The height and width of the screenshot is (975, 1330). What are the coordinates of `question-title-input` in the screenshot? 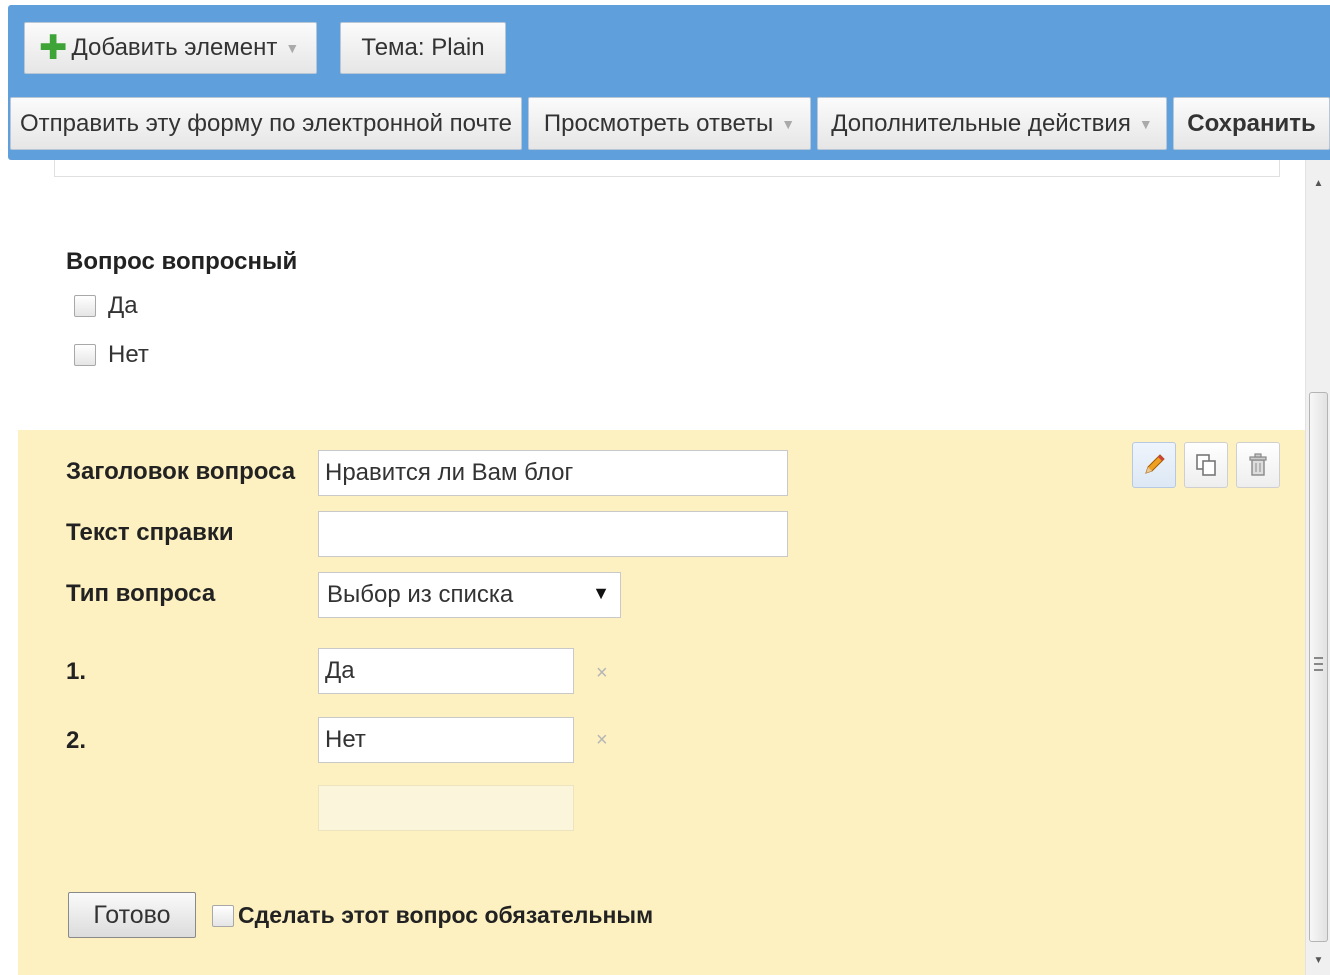 It's located at (553, 473).